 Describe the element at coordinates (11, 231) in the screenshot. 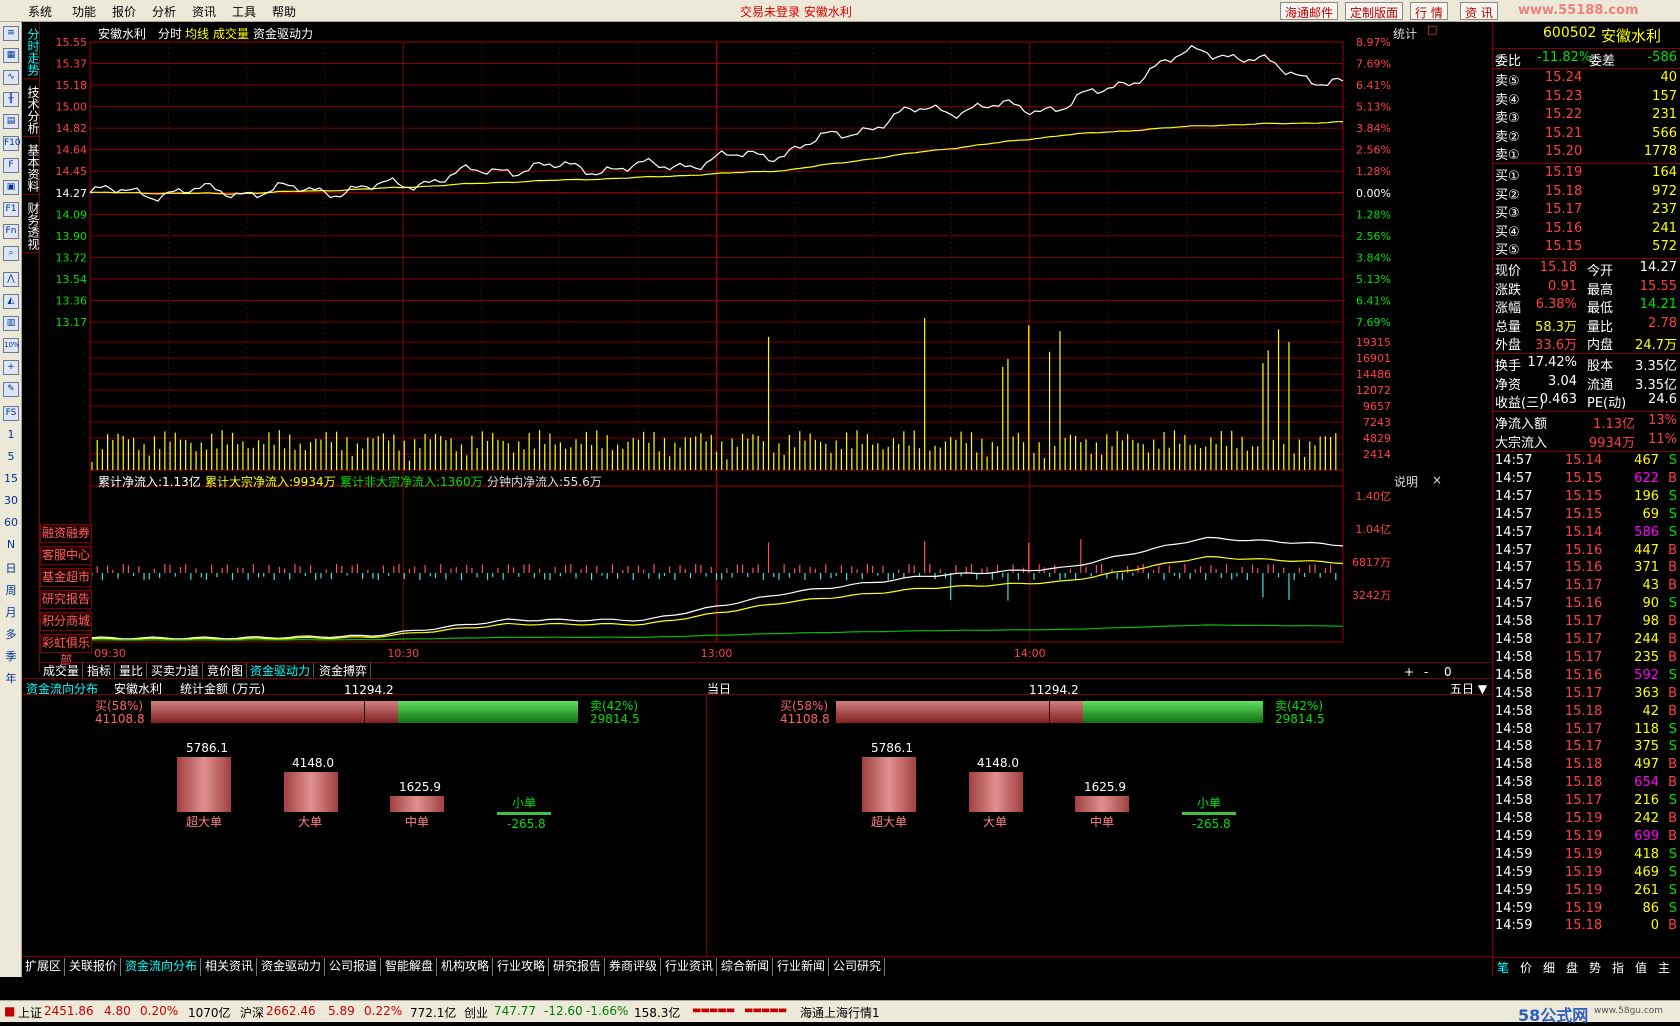

I see `fn-icon: Fn` at that location.